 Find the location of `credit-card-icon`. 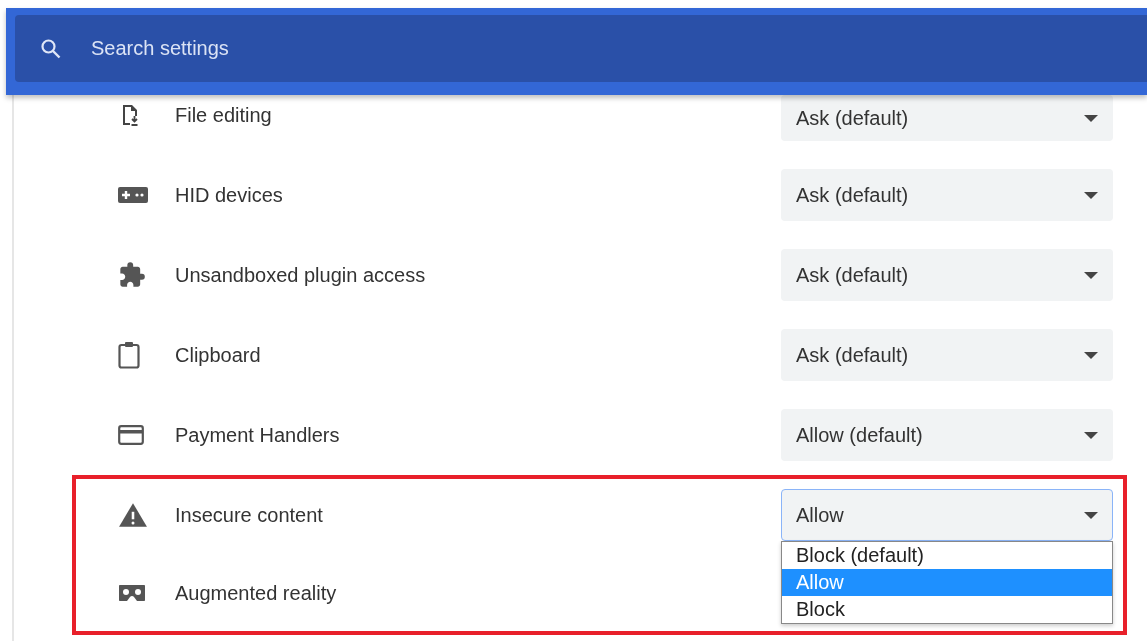

credit-card-icon is located at coordinates (131, 435).